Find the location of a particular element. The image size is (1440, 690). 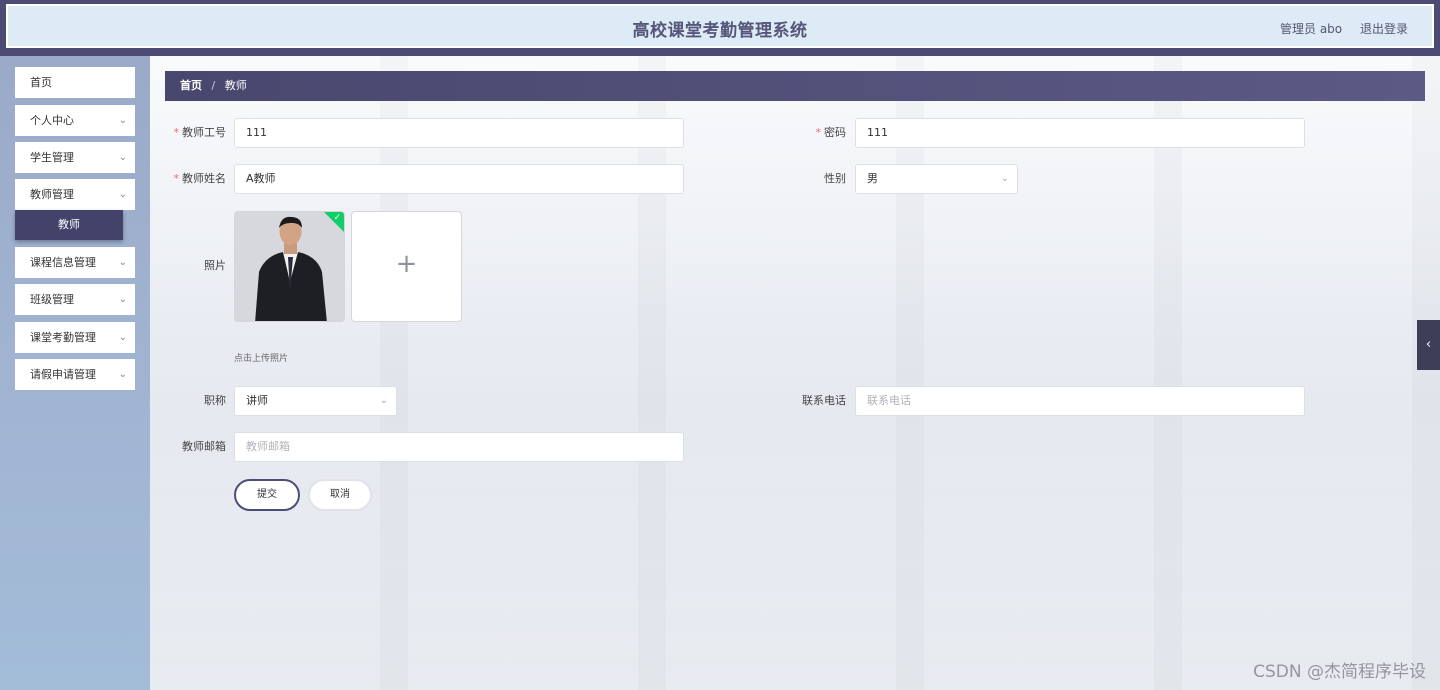

sidebar-item-label: 课堂考勤管理 is located at coordinates (63, 337).